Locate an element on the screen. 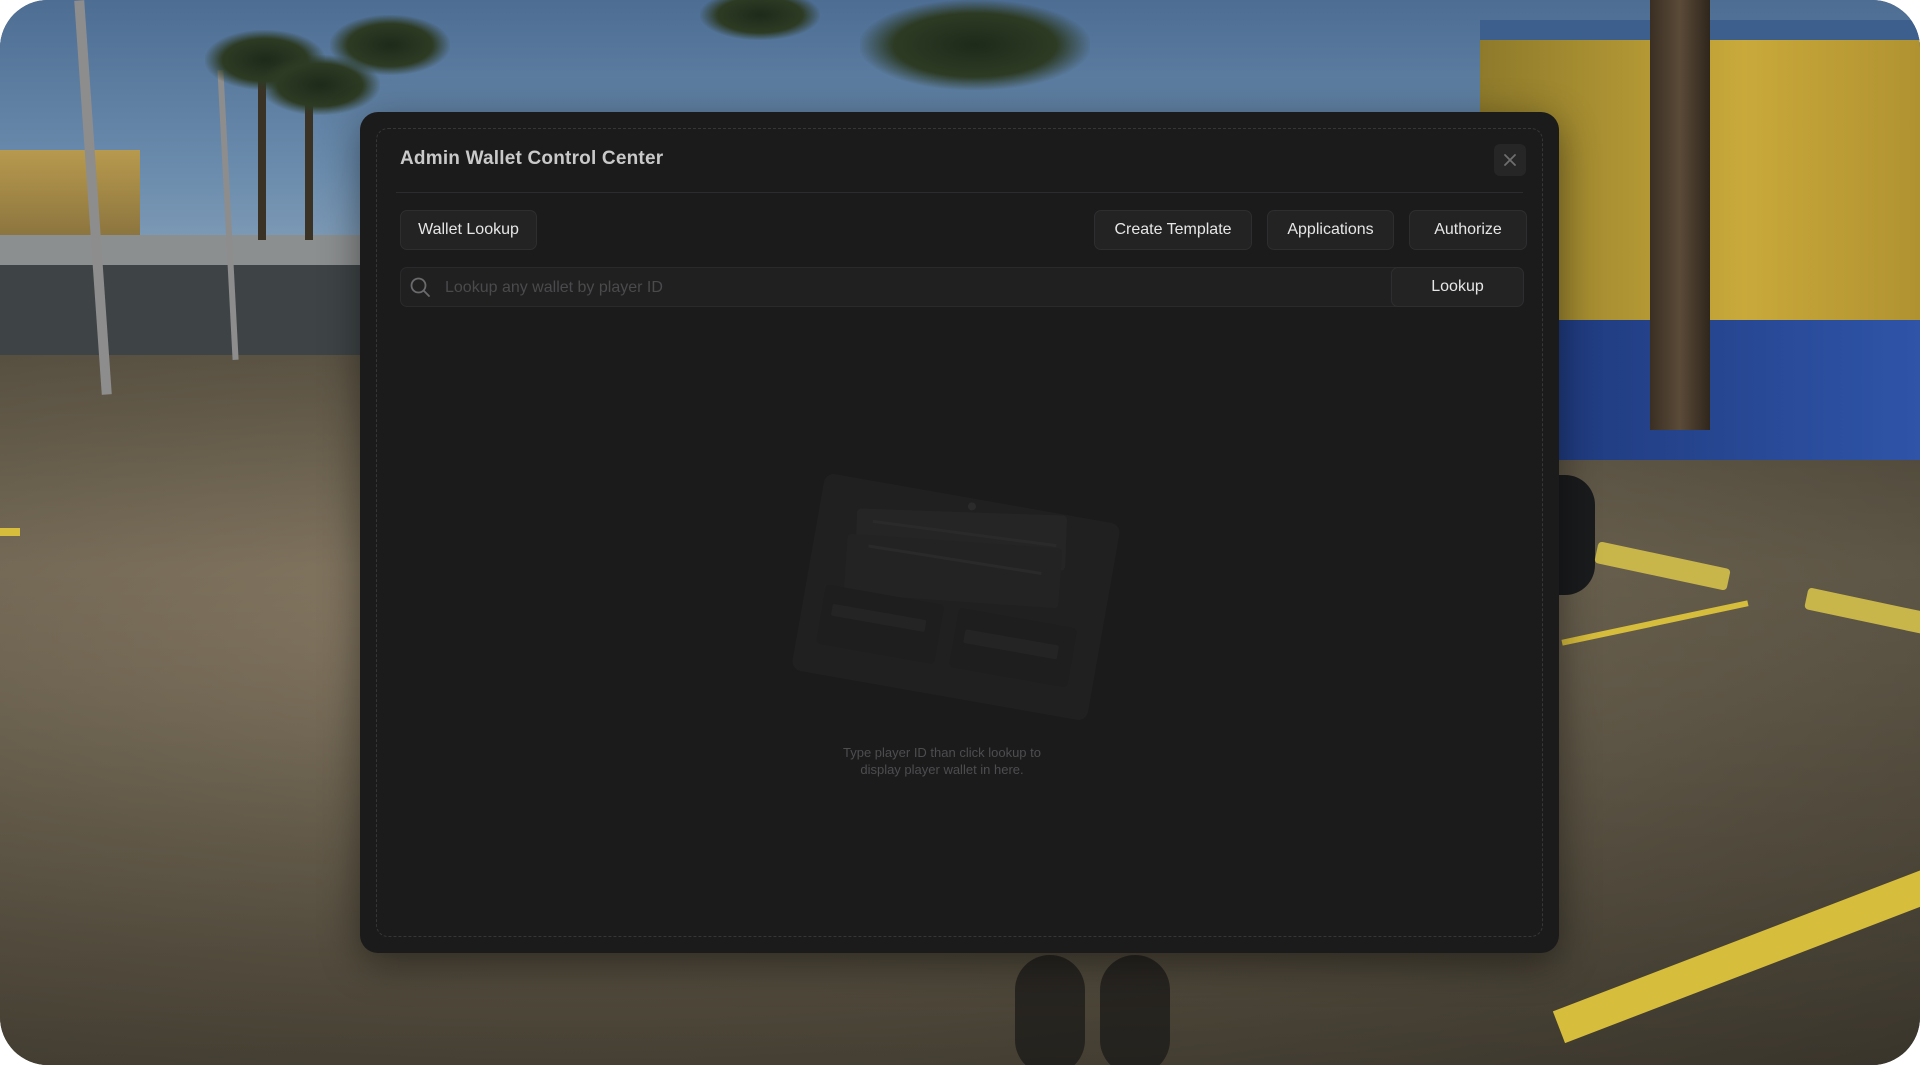  modal-title: Admin Wallet Control Center is located at coordinates (532, 158).